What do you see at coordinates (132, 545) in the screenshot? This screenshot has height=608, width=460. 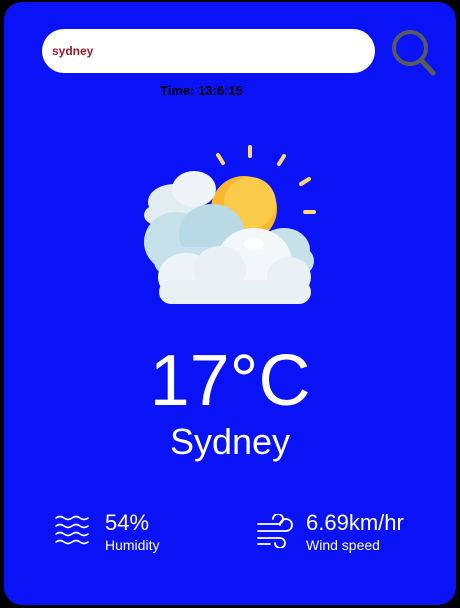 I see `humidity-label: Humidity` at bounding box center [132, 545].